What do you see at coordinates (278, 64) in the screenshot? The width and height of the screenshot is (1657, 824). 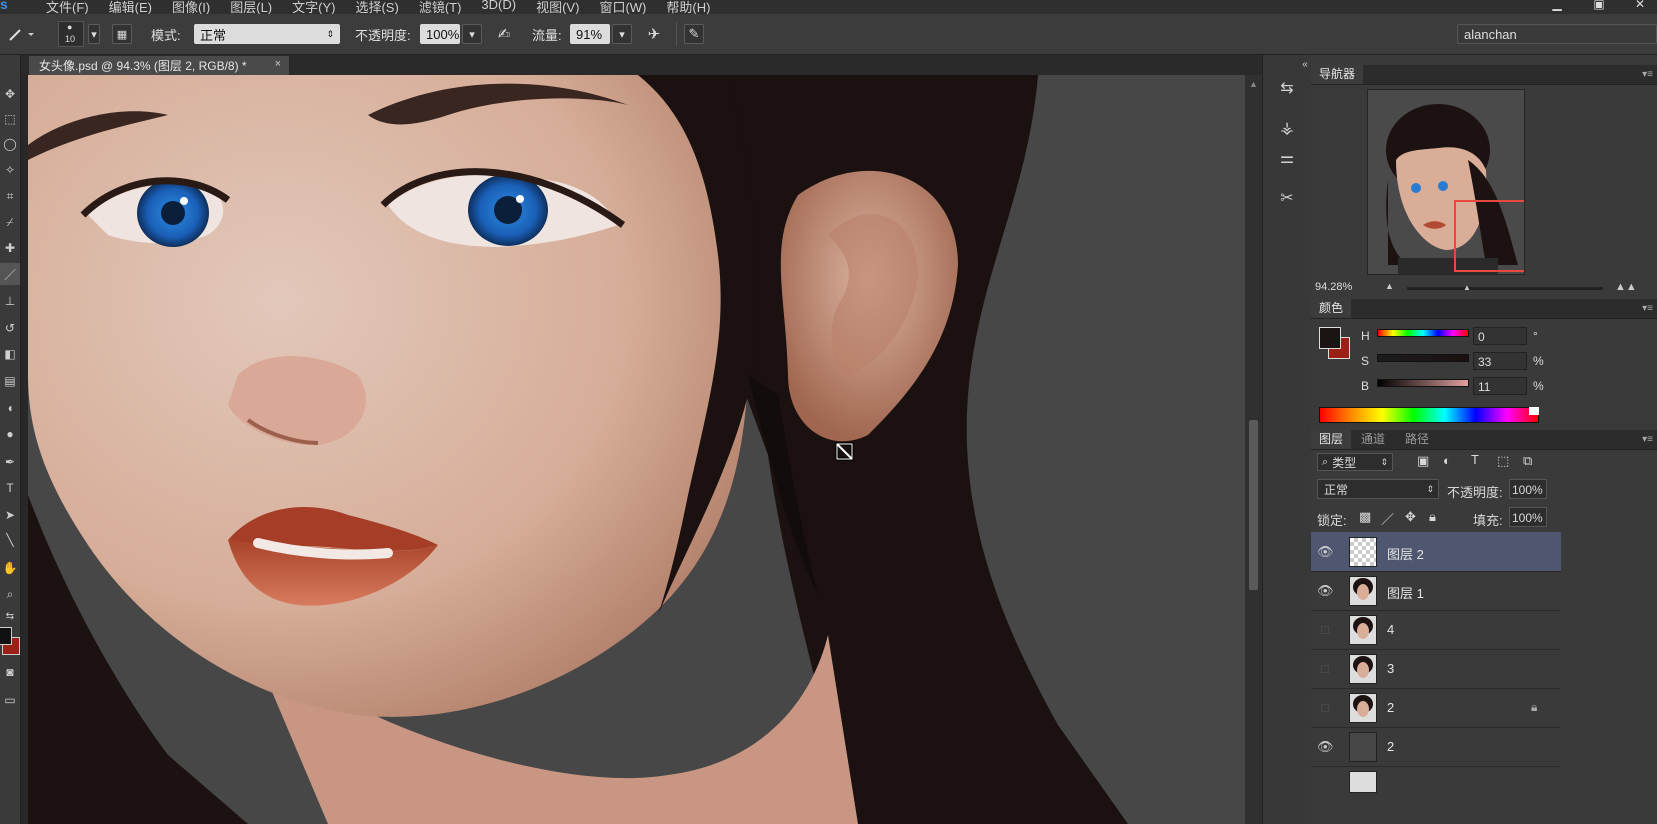 I see `close-tab-icon: ×` at bounding box center [278, 64].